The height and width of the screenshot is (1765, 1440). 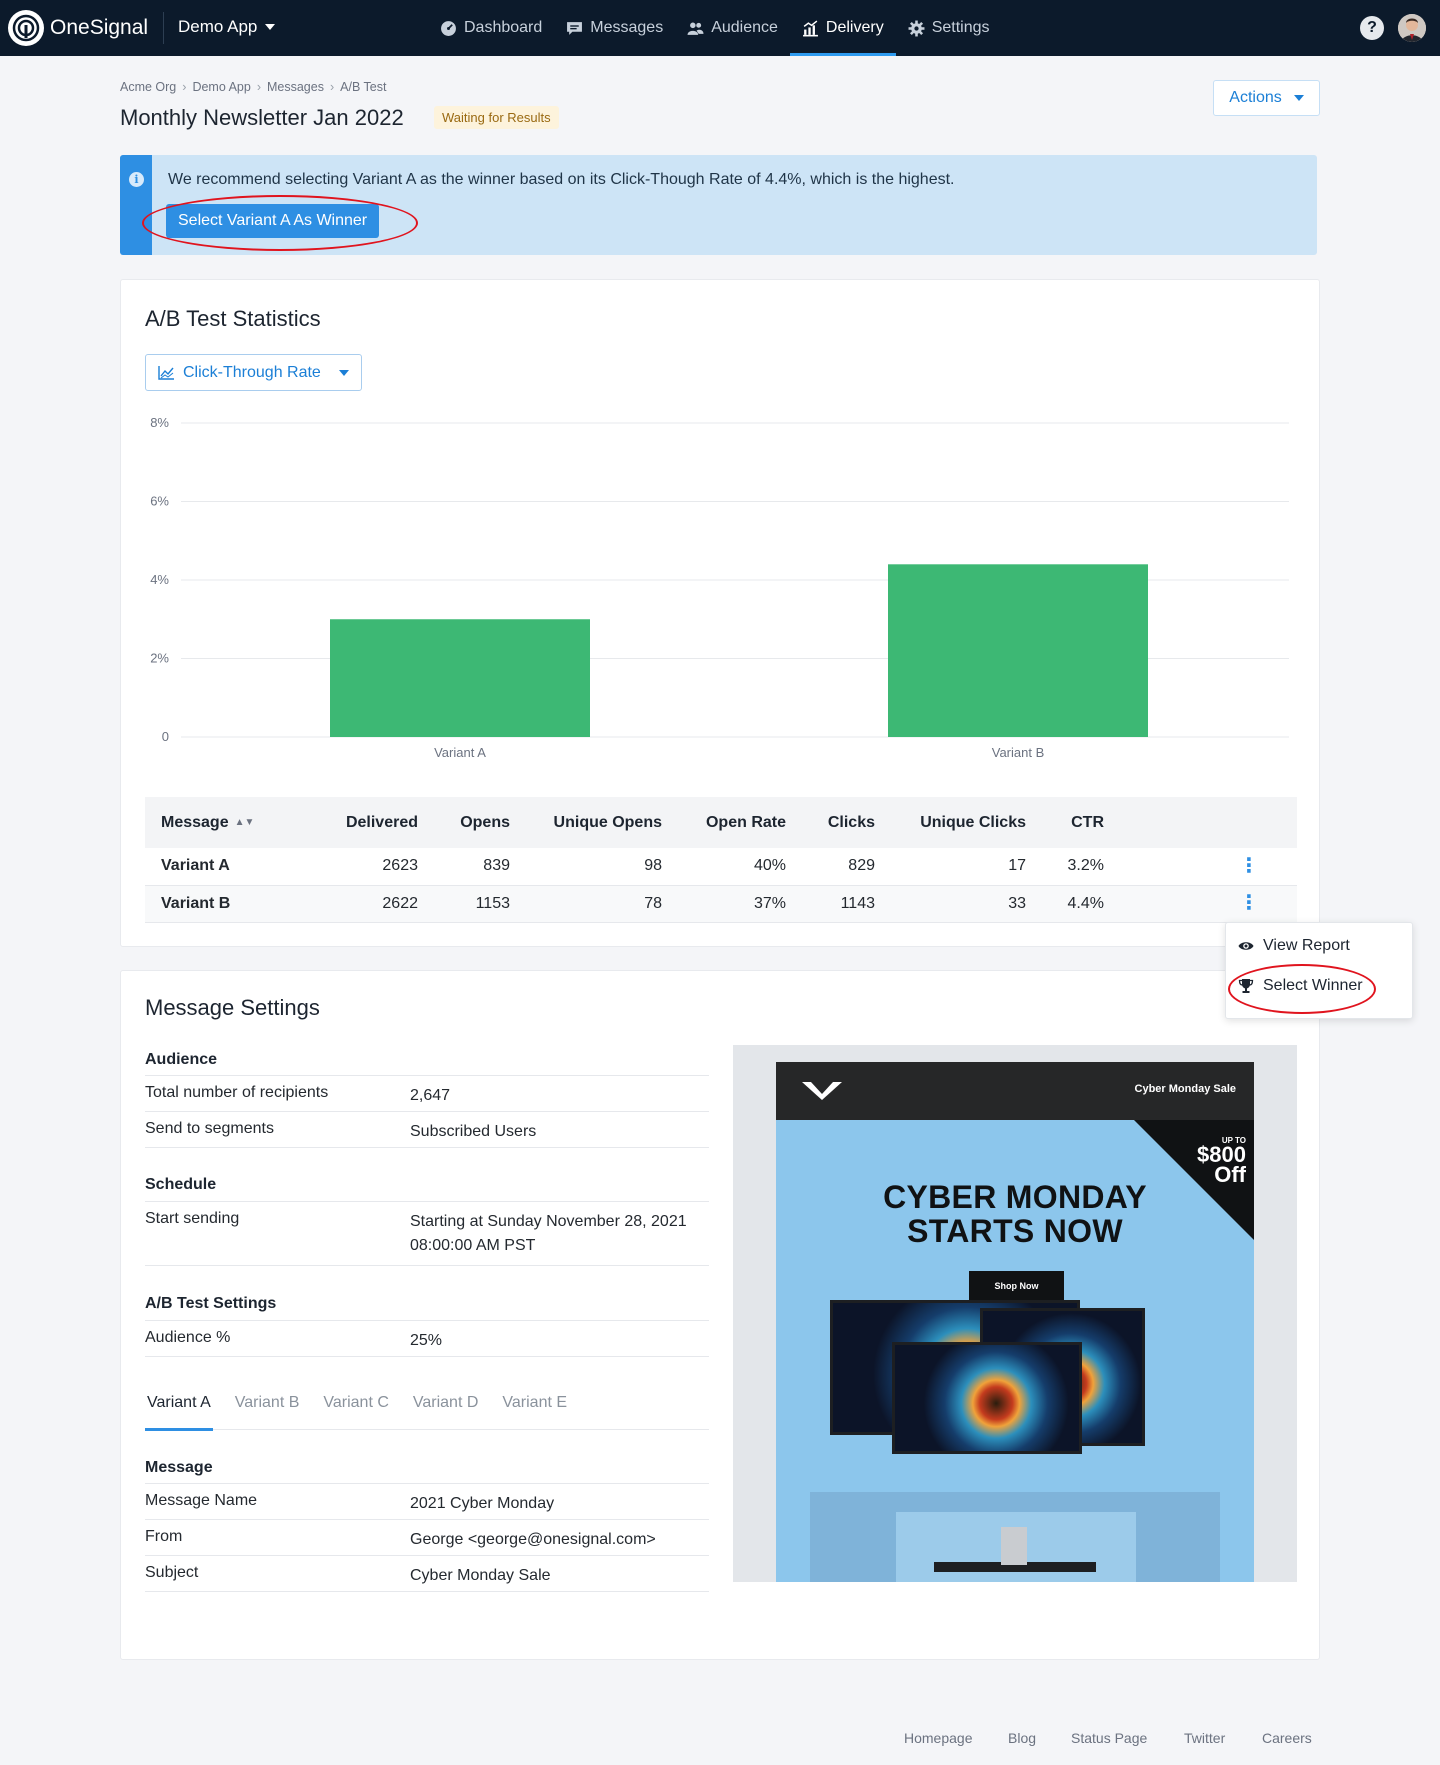 I want to click on tab-variant-a: Variant A, so click(x=179, y=1412).